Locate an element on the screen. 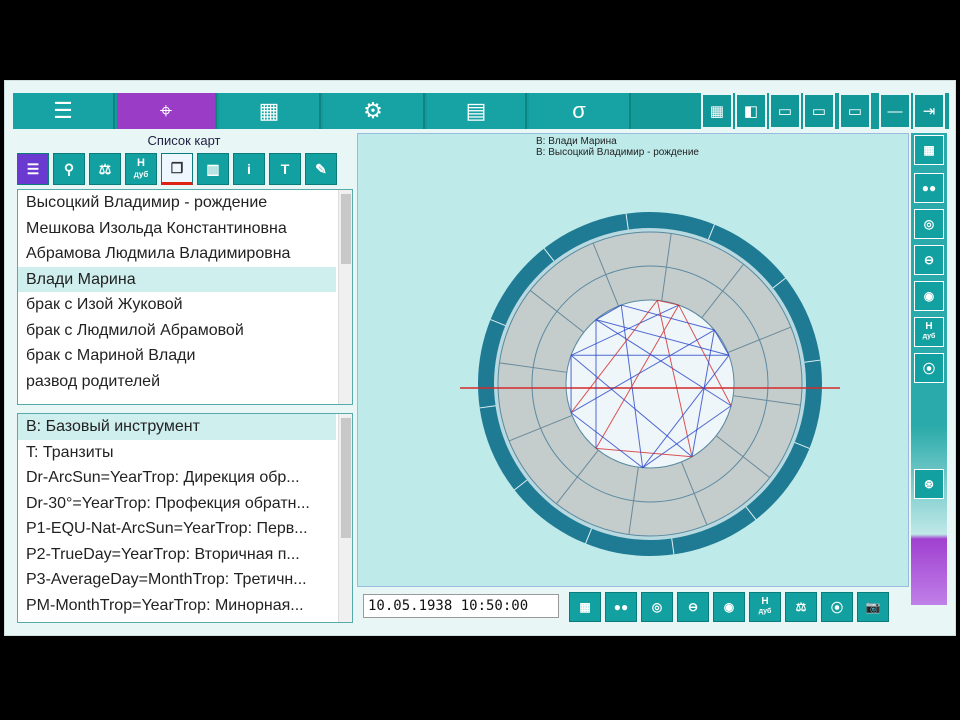 The width and height of the screenshot is (960, 720). list-icon: ☰ is located at coordinates (33, 168).